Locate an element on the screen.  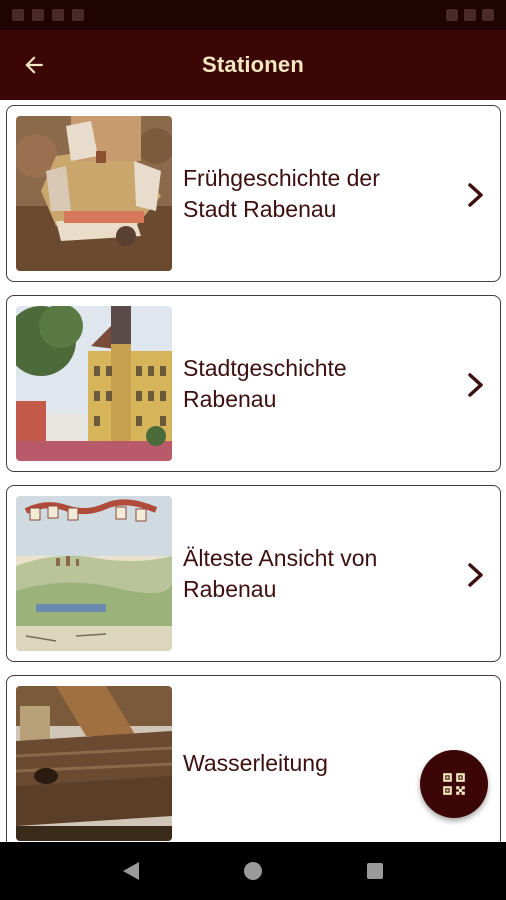
status-indicators is located at coordinates (470, 15).